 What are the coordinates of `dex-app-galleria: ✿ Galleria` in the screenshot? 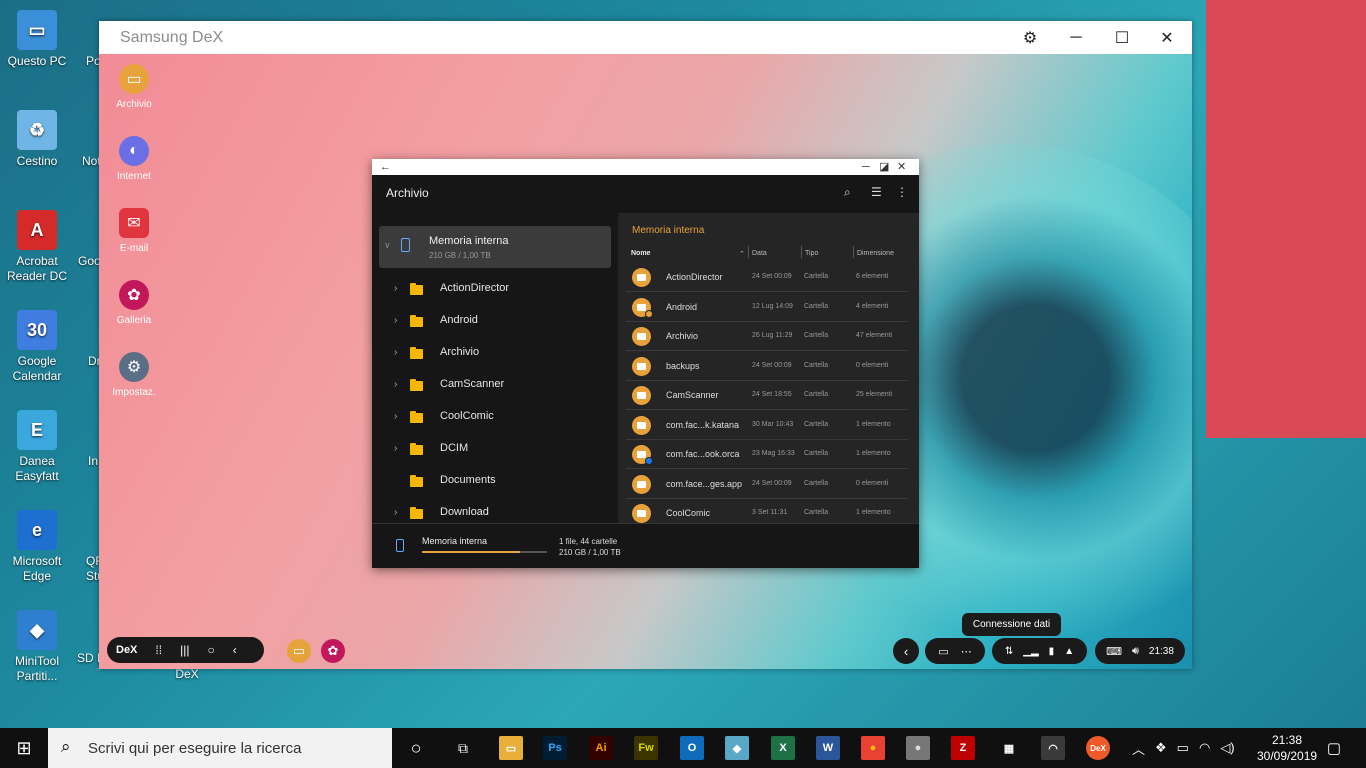 It's located at (134, 303).